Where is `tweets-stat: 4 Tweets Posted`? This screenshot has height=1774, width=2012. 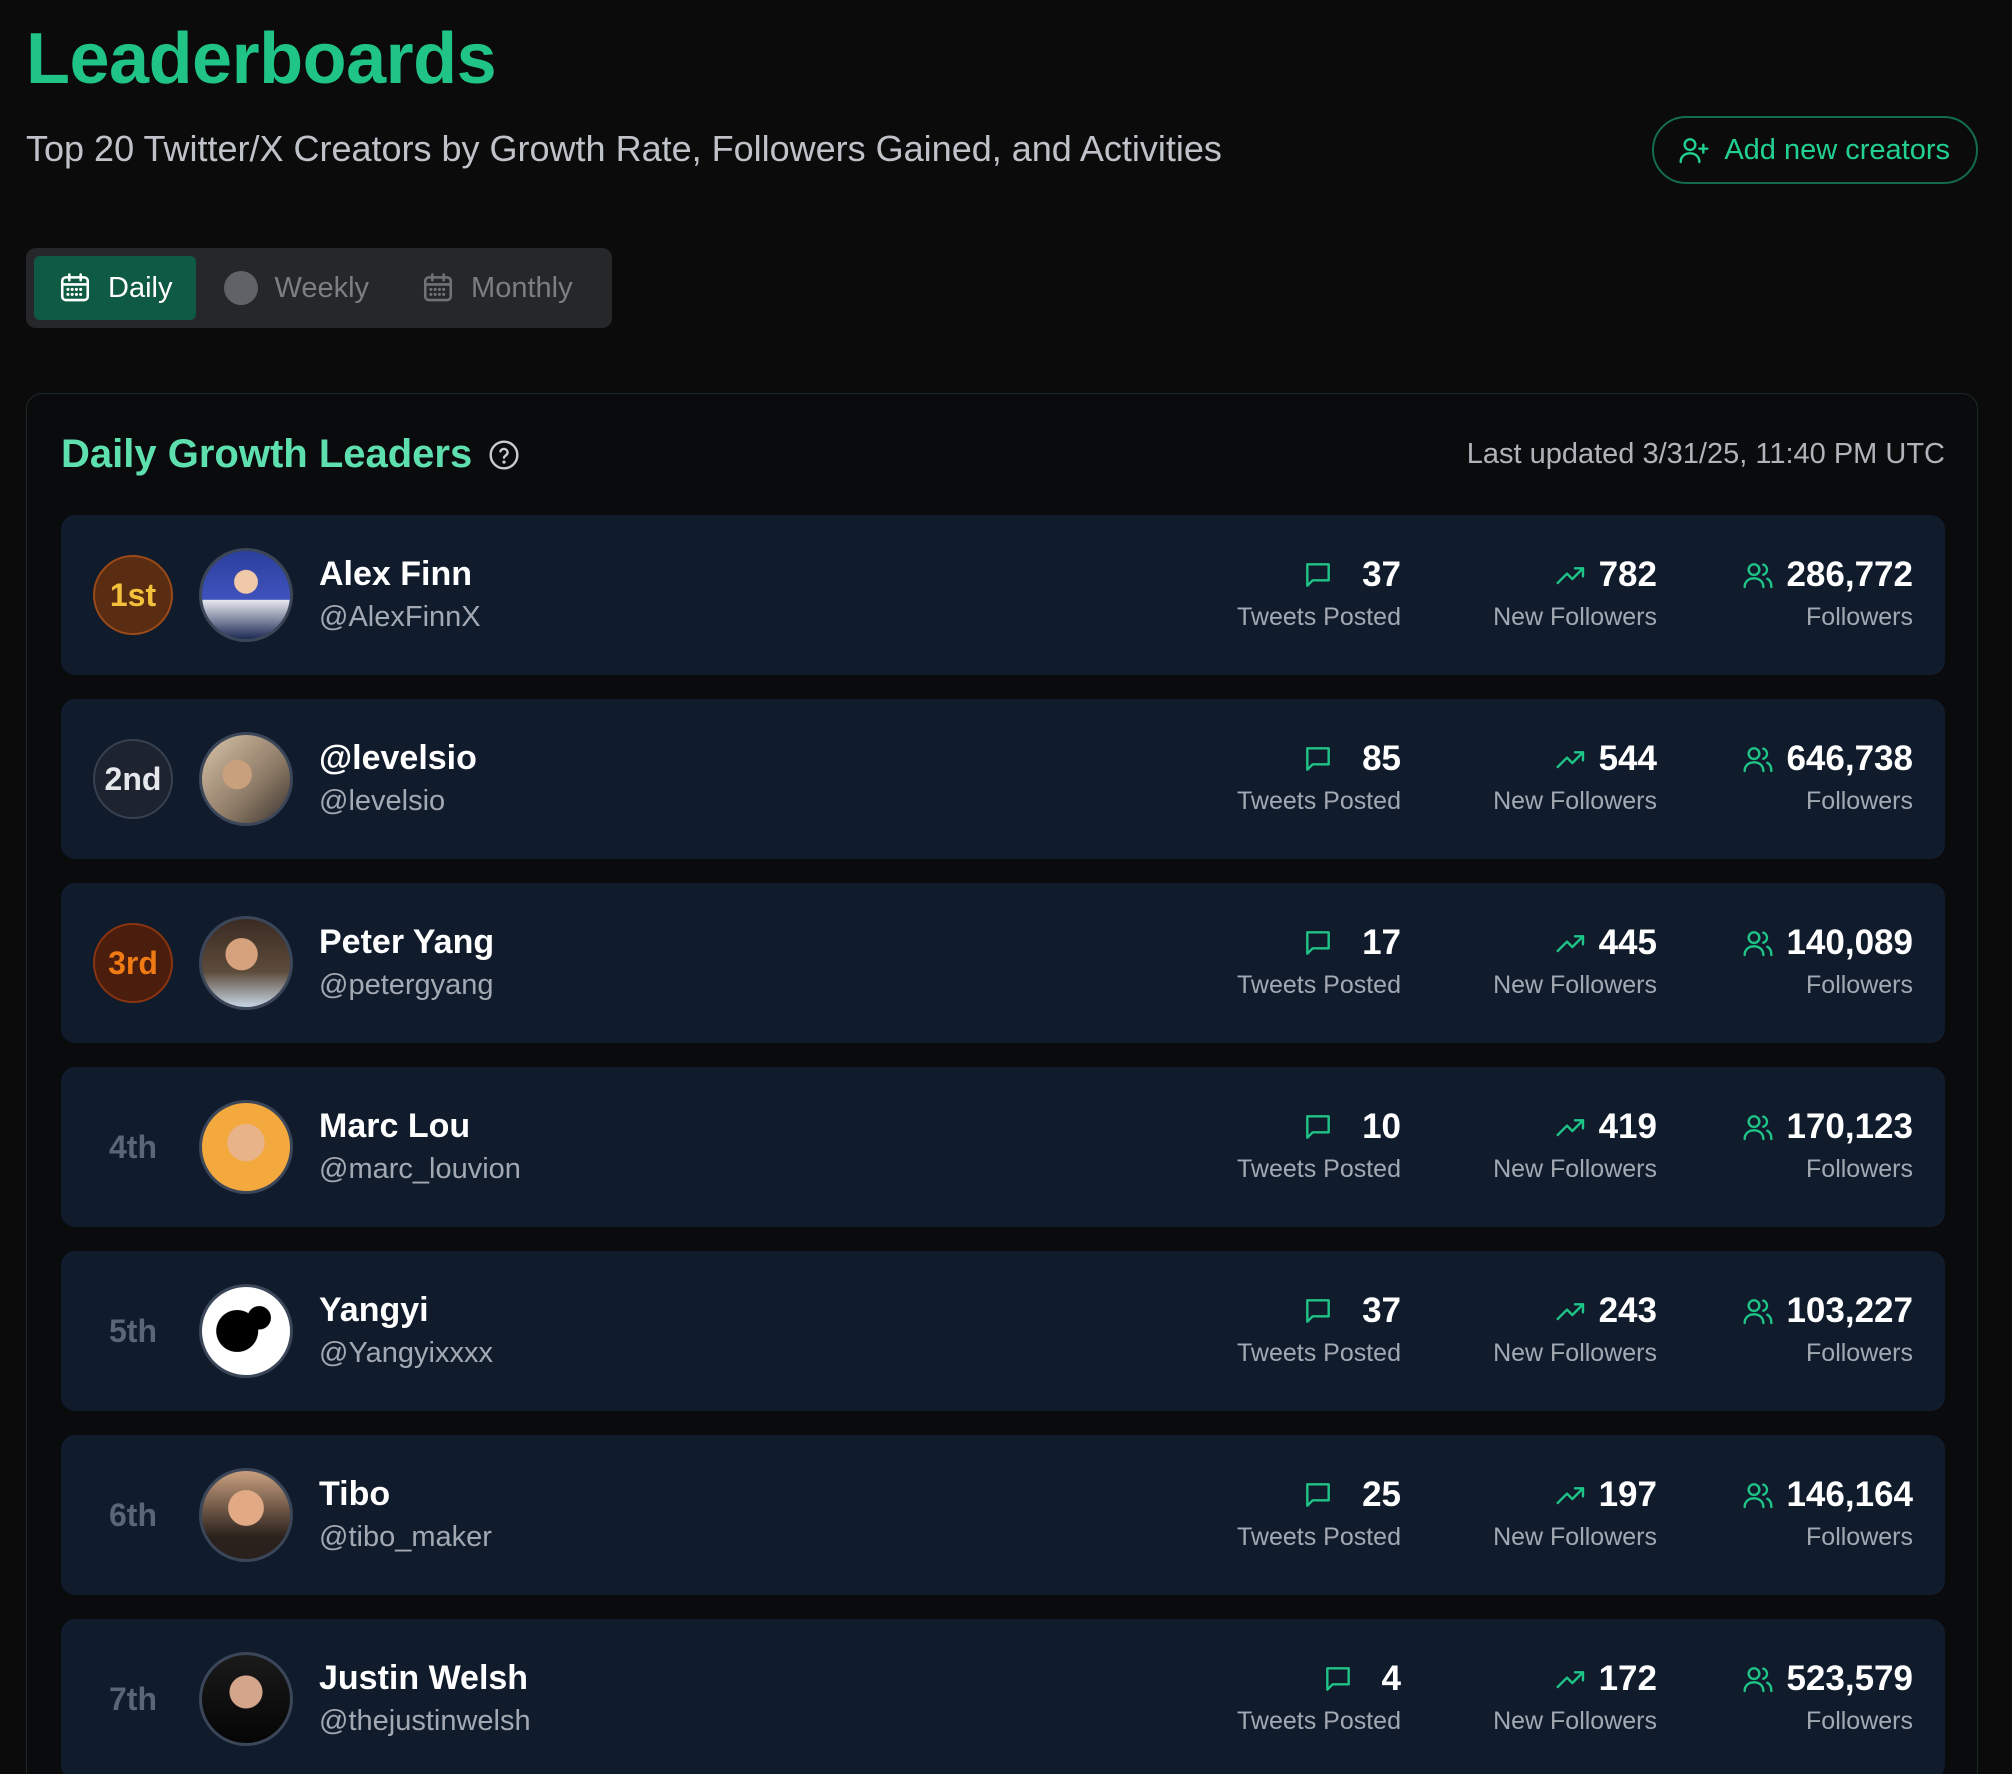
tweets-stat: 4 Tweets Posted is located at coordinates (1319, 1697).